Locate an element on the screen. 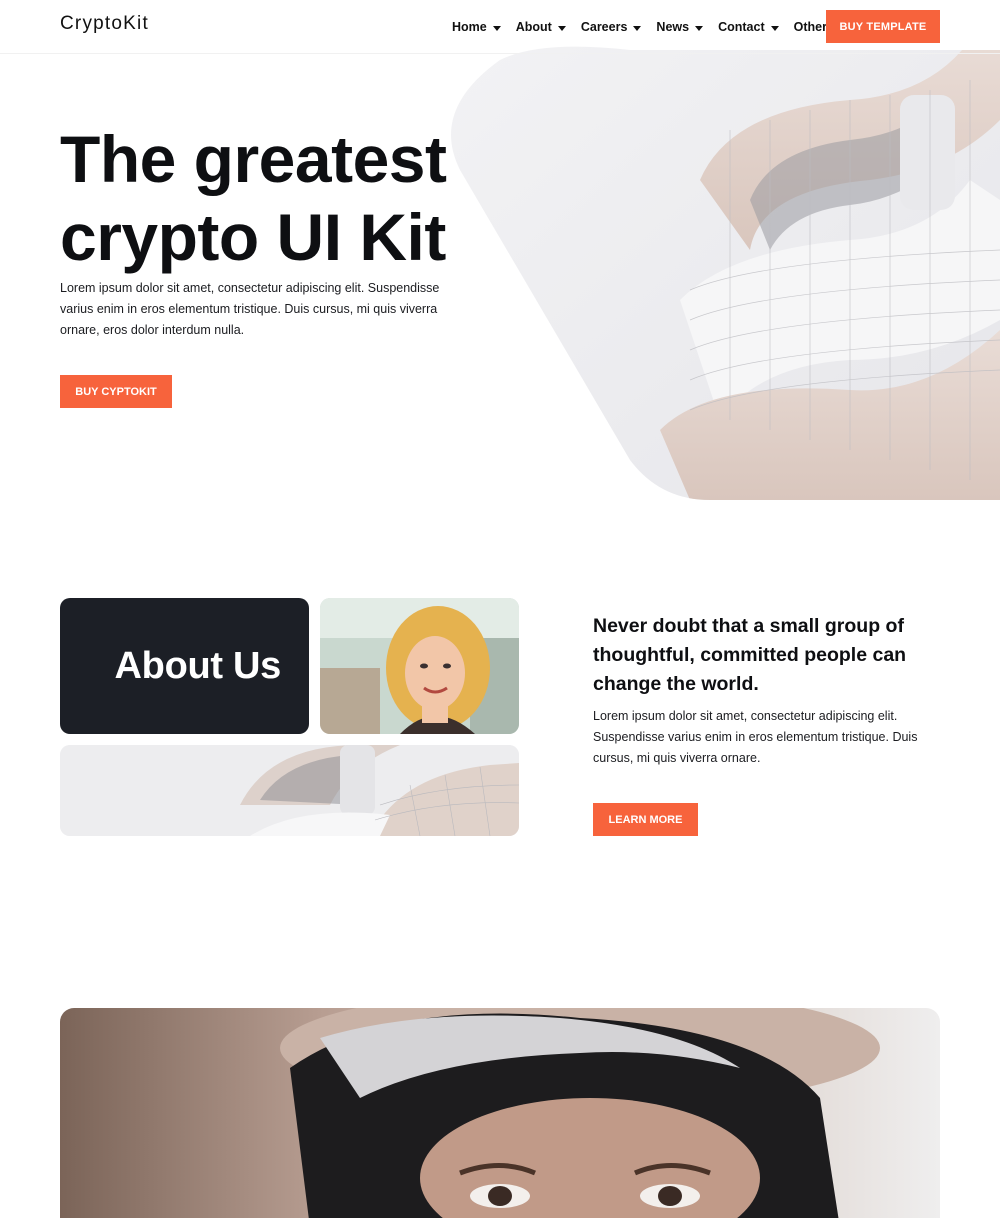 This screenshot has height=1218, width=1000. nav-contact-label: Contact is located at coordinates (741, 27).